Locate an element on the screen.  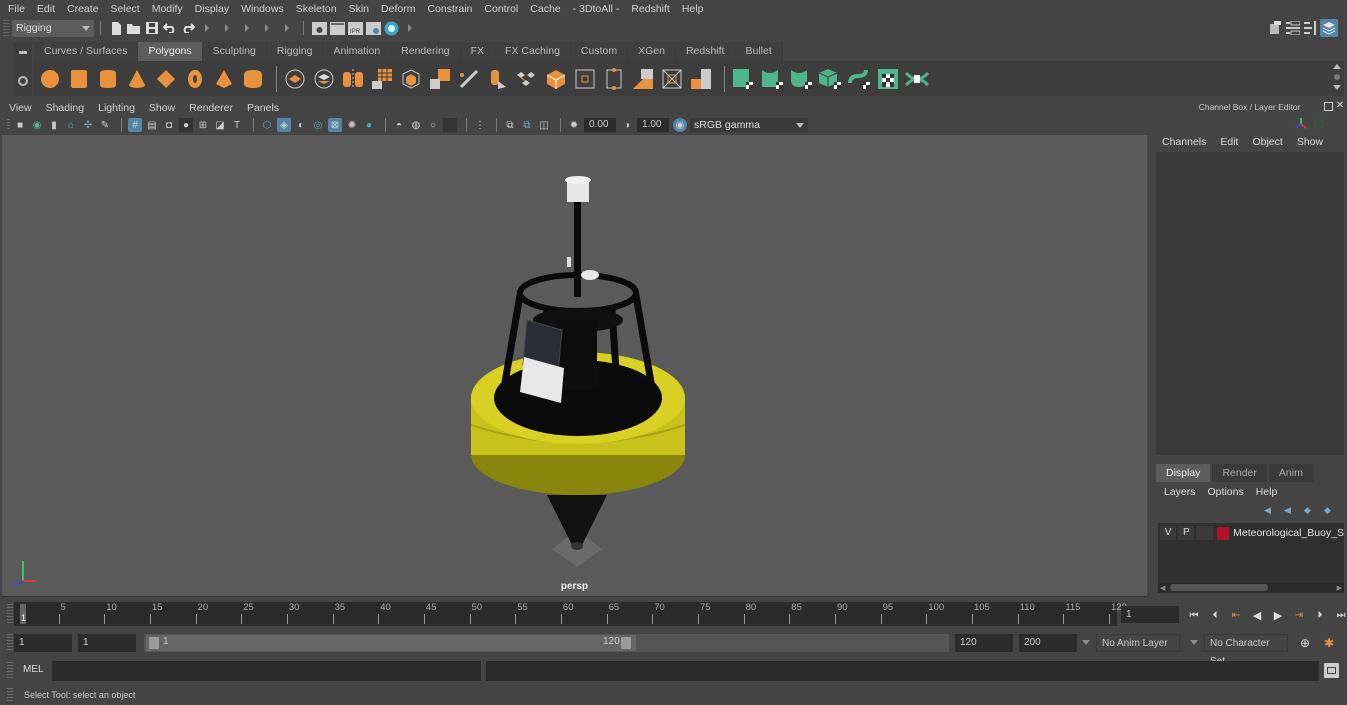
layer-color-swatch is located at coordinates (1223, 533).